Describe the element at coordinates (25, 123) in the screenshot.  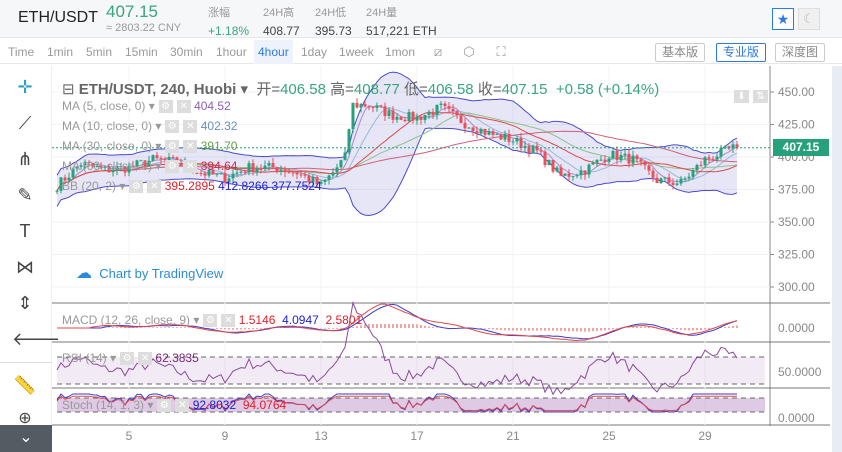
I see `trend-line-icon: ⟋` at that location.